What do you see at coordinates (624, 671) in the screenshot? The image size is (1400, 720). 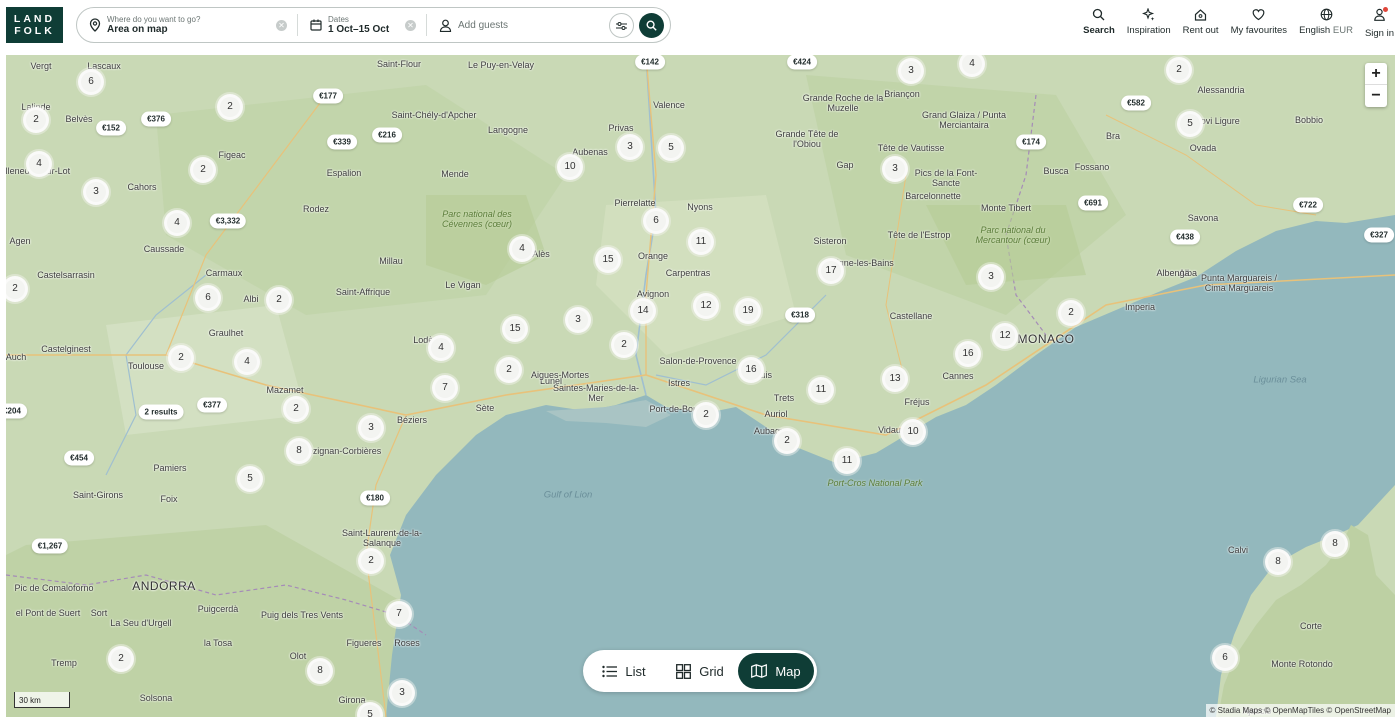 I see `list-view-button: List` at bounding box center [624, 671].